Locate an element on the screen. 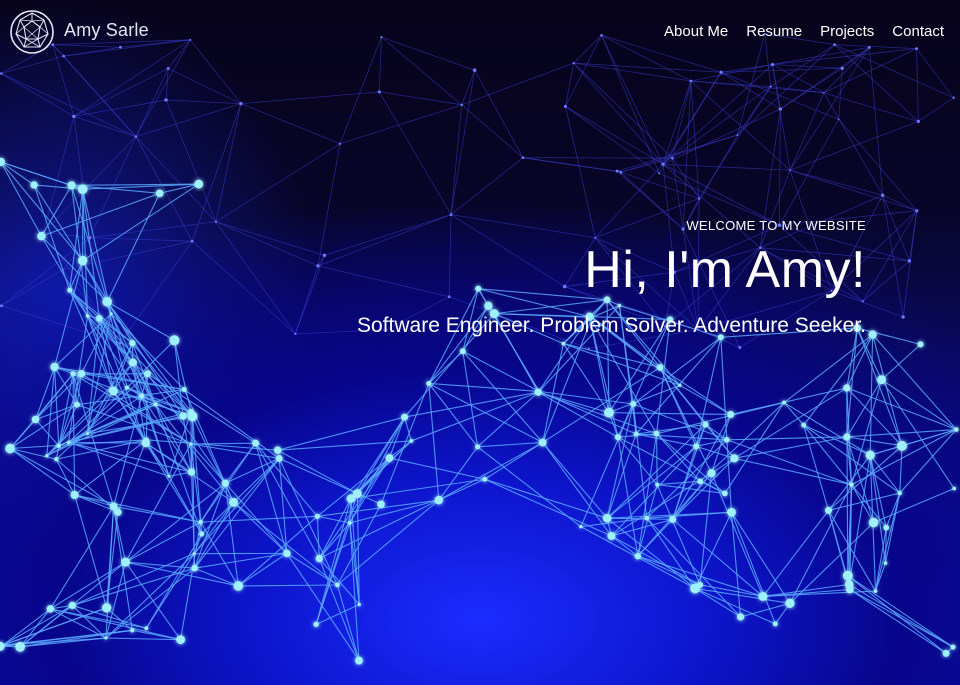 This screenshot has width=960, height=685. geodesic-globe-icon is located at coordinates (32, 32).